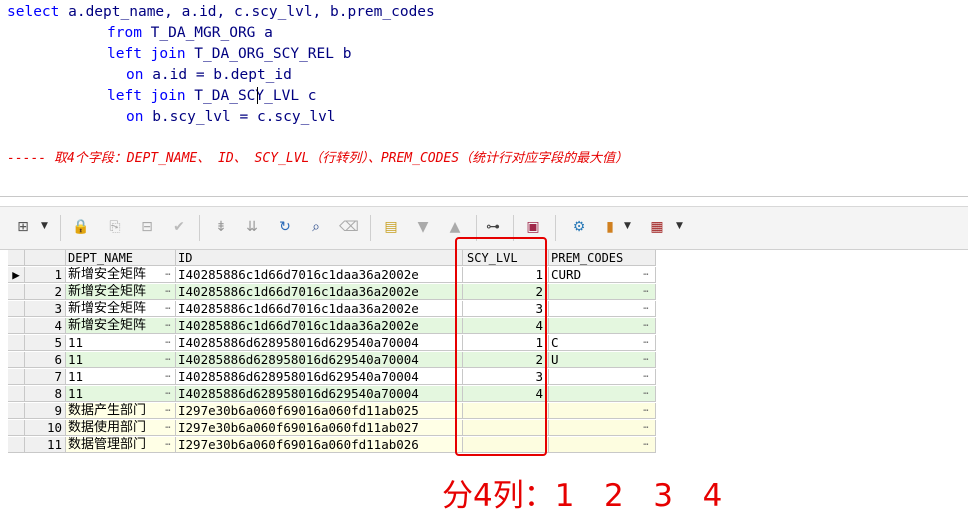  I want to click on cell-id: I297e30b6a060f69016a060fd11ab025, so click(319, 411).